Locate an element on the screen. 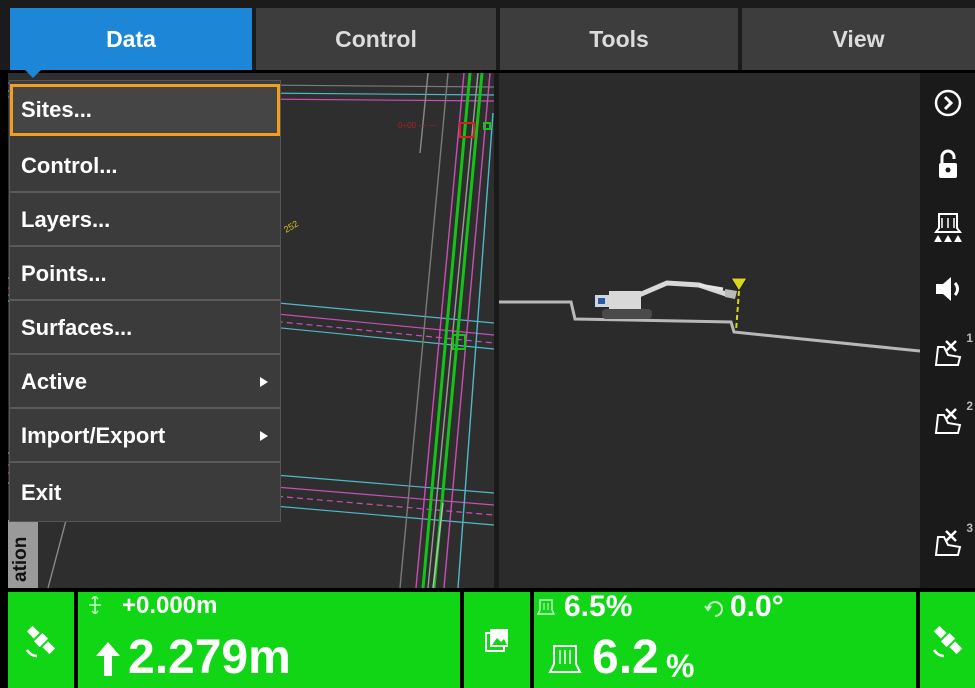 This screenshot has height=688, width=975. tab-view: View is located at coordinates (858, 39).